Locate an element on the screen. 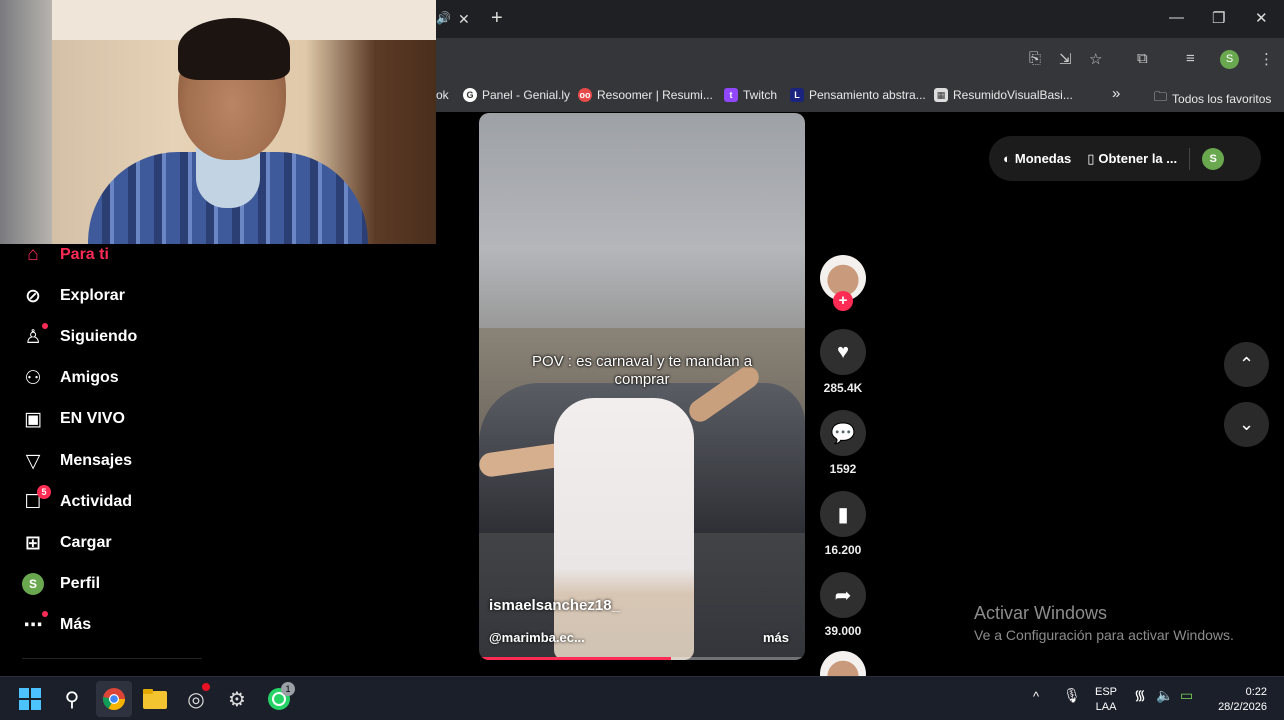 The image size is (1284, 720). restore-button: ❐ is located at coordinates (1218, 18).